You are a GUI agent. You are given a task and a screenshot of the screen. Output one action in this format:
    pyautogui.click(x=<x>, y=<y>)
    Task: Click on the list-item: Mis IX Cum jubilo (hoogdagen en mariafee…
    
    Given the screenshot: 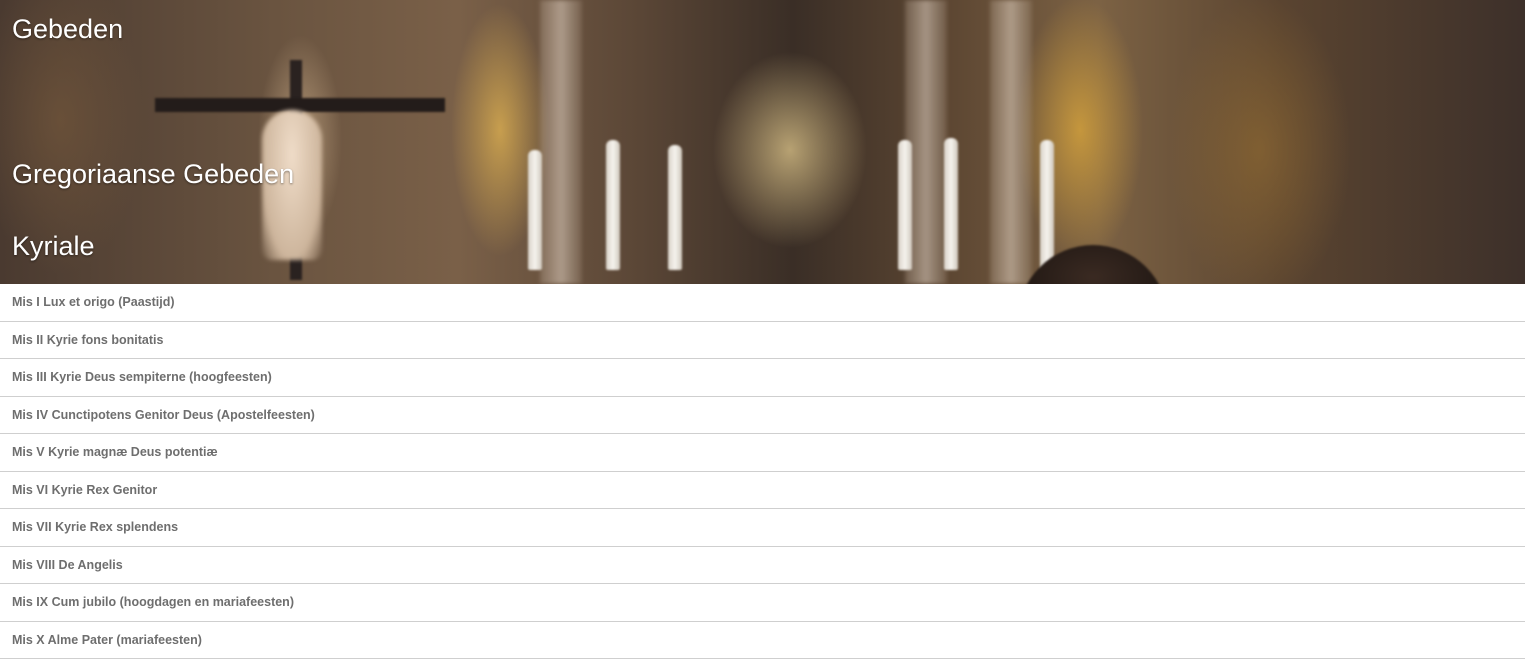 What is the action you would take?
    pyautogui.click(x=762, y=603)
    